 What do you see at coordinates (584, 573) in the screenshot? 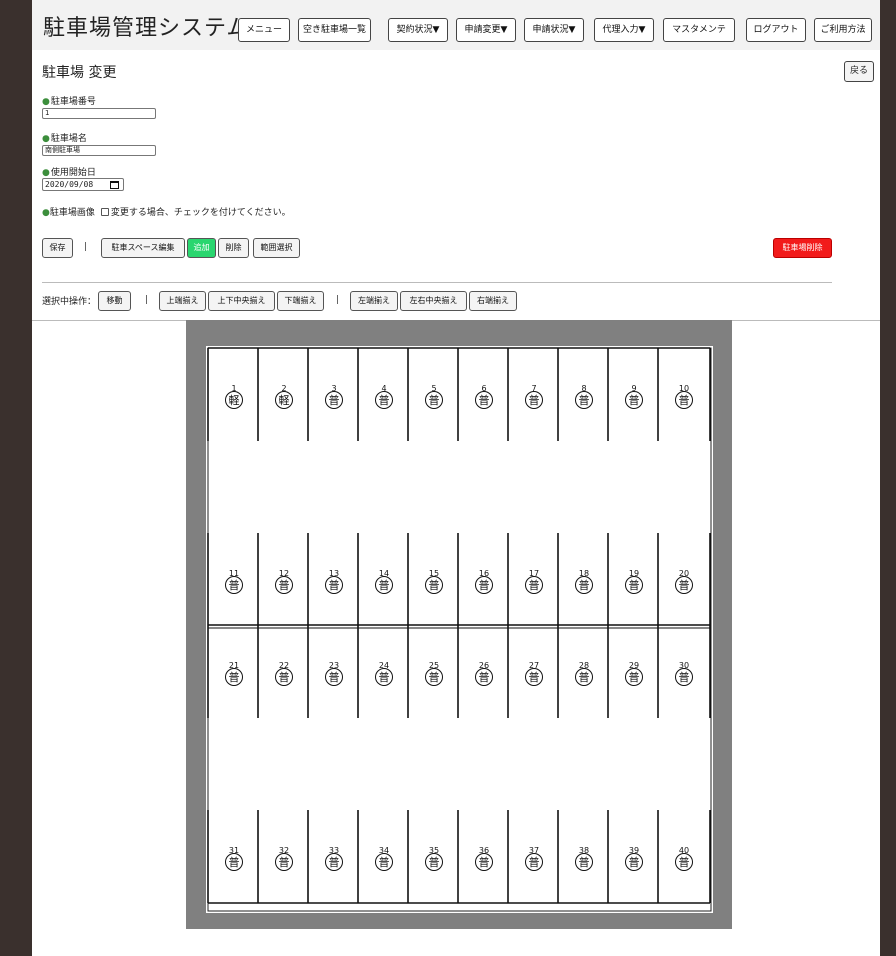
I see `space-number-label: 18` at bounding box center [584, 573].